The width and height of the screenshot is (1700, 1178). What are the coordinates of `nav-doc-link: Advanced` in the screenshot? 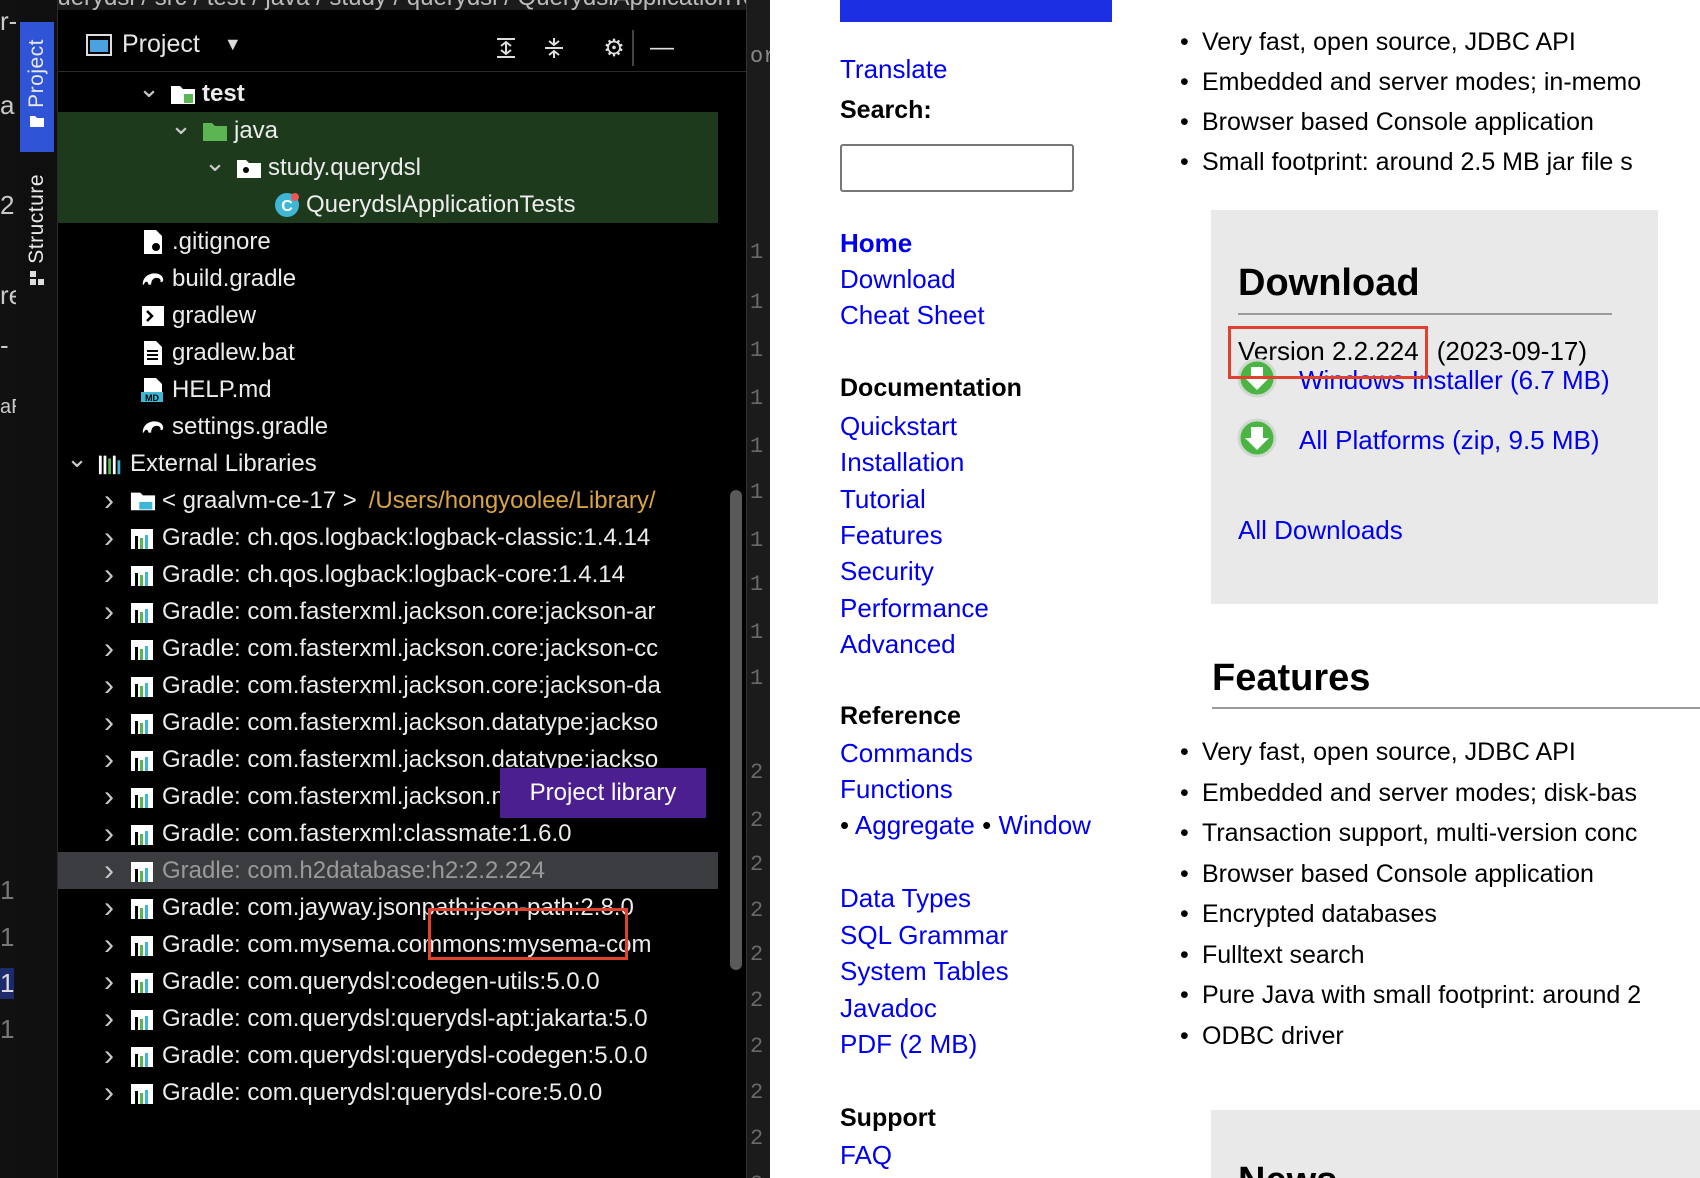 It's located at (898, 644).